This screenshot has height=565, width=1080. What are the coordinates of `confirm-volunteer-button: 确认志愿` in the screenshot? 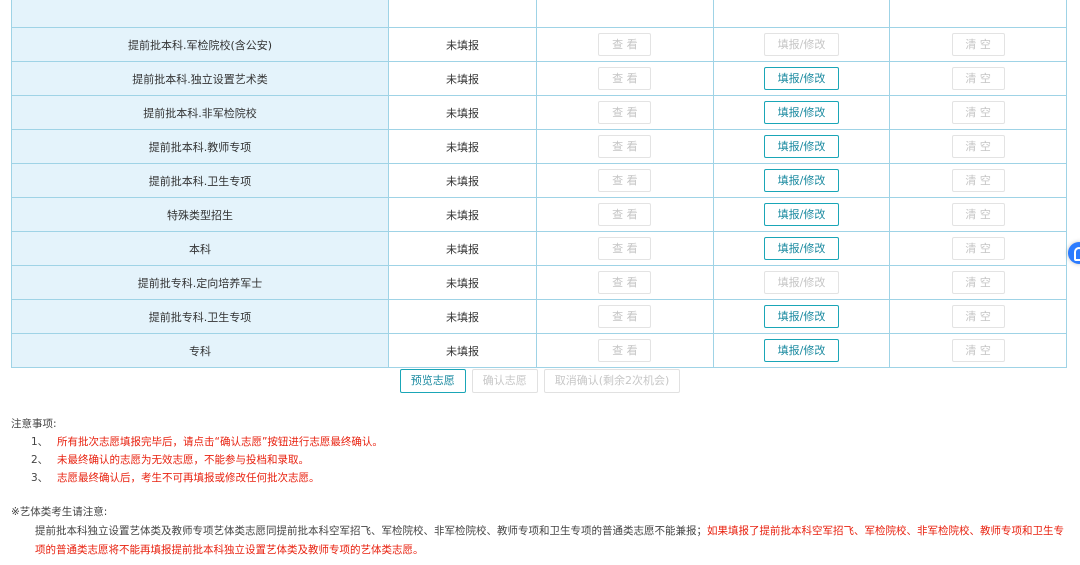 It's located at (504, 381).